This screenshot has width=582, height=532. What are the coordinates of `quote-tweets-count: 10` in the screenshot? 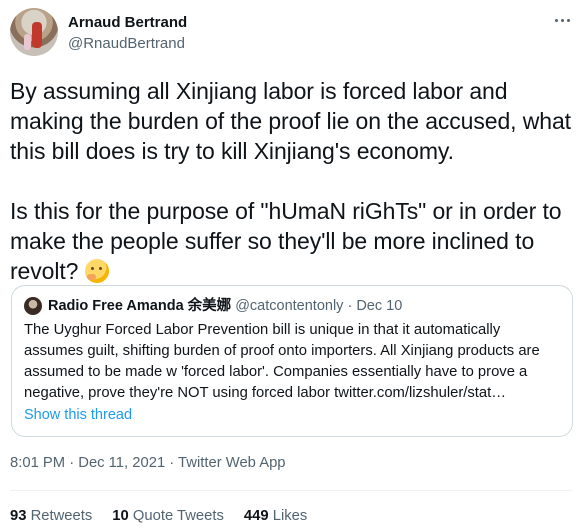 It's located at (120, 516).